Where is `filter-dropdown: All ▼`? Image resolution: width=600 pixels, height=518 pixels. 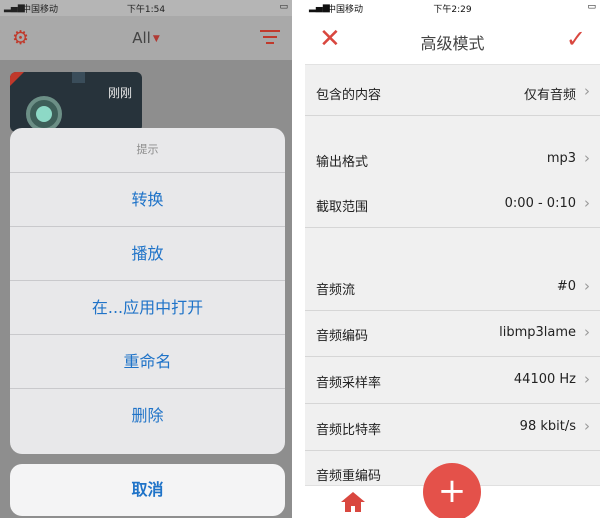 filter-dropdown: All ▼ is located at coordinates (146, 38).